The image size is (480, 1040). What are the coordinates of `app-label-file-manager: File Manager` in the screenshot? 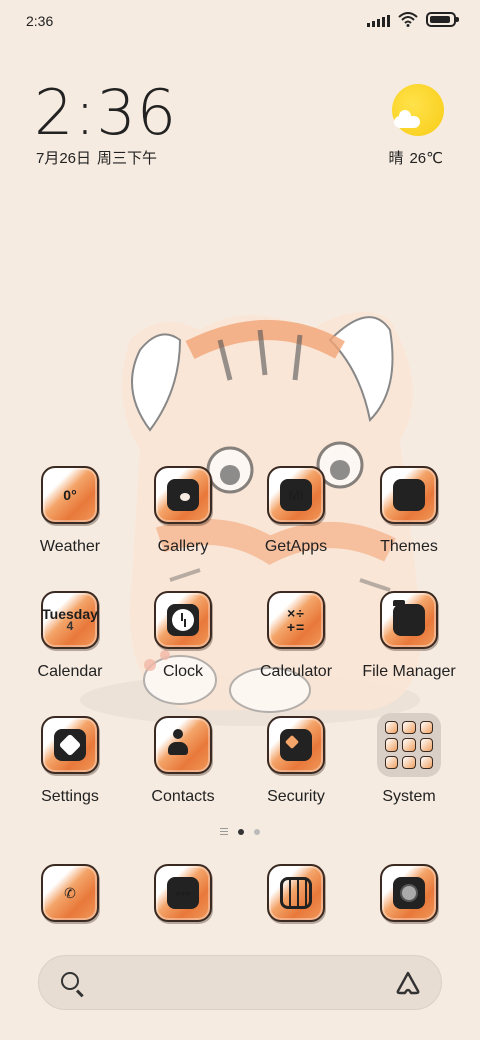 It's located at (409, 671).